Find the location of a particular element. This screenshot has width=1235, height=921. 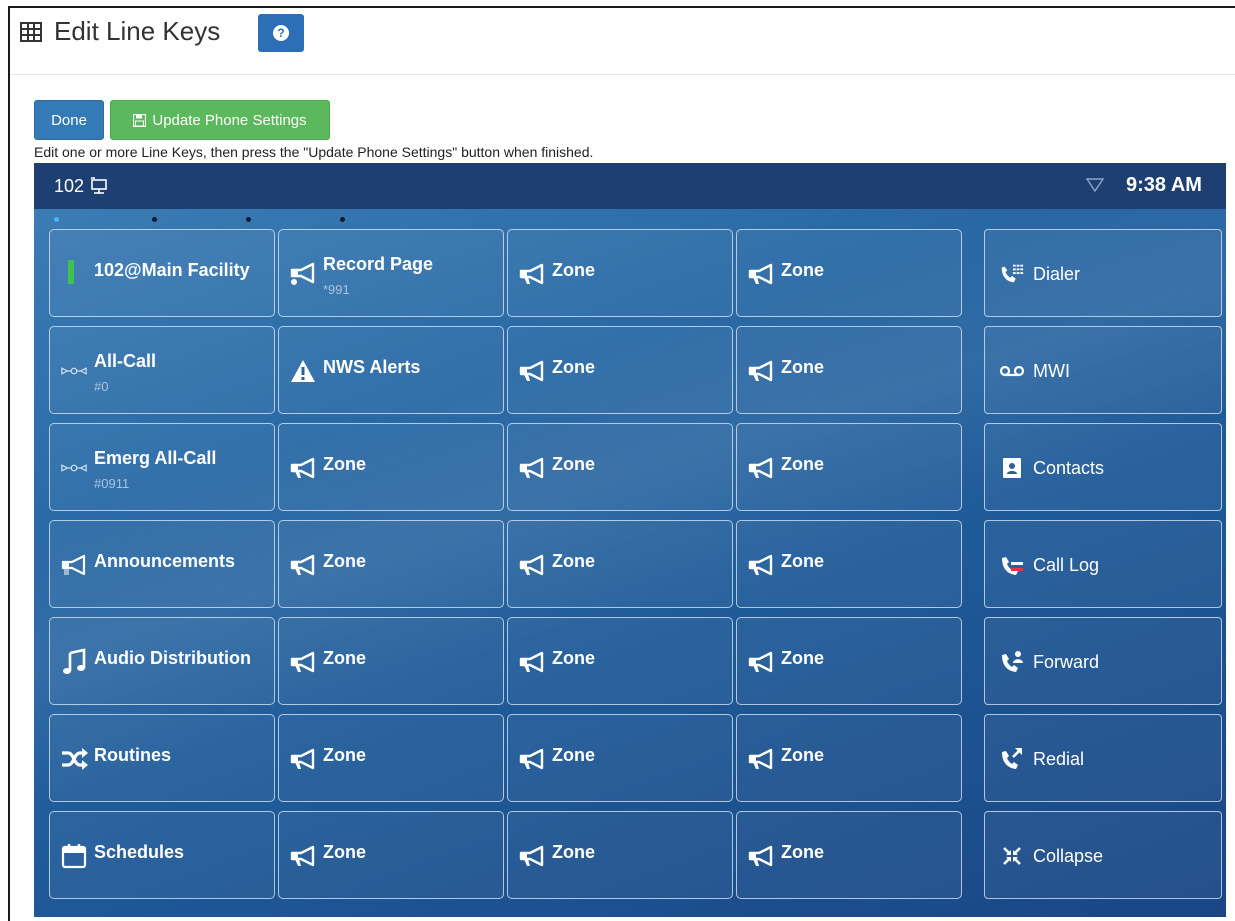

line-key-r5-c4: Zone is located at coordinates (849, 661).